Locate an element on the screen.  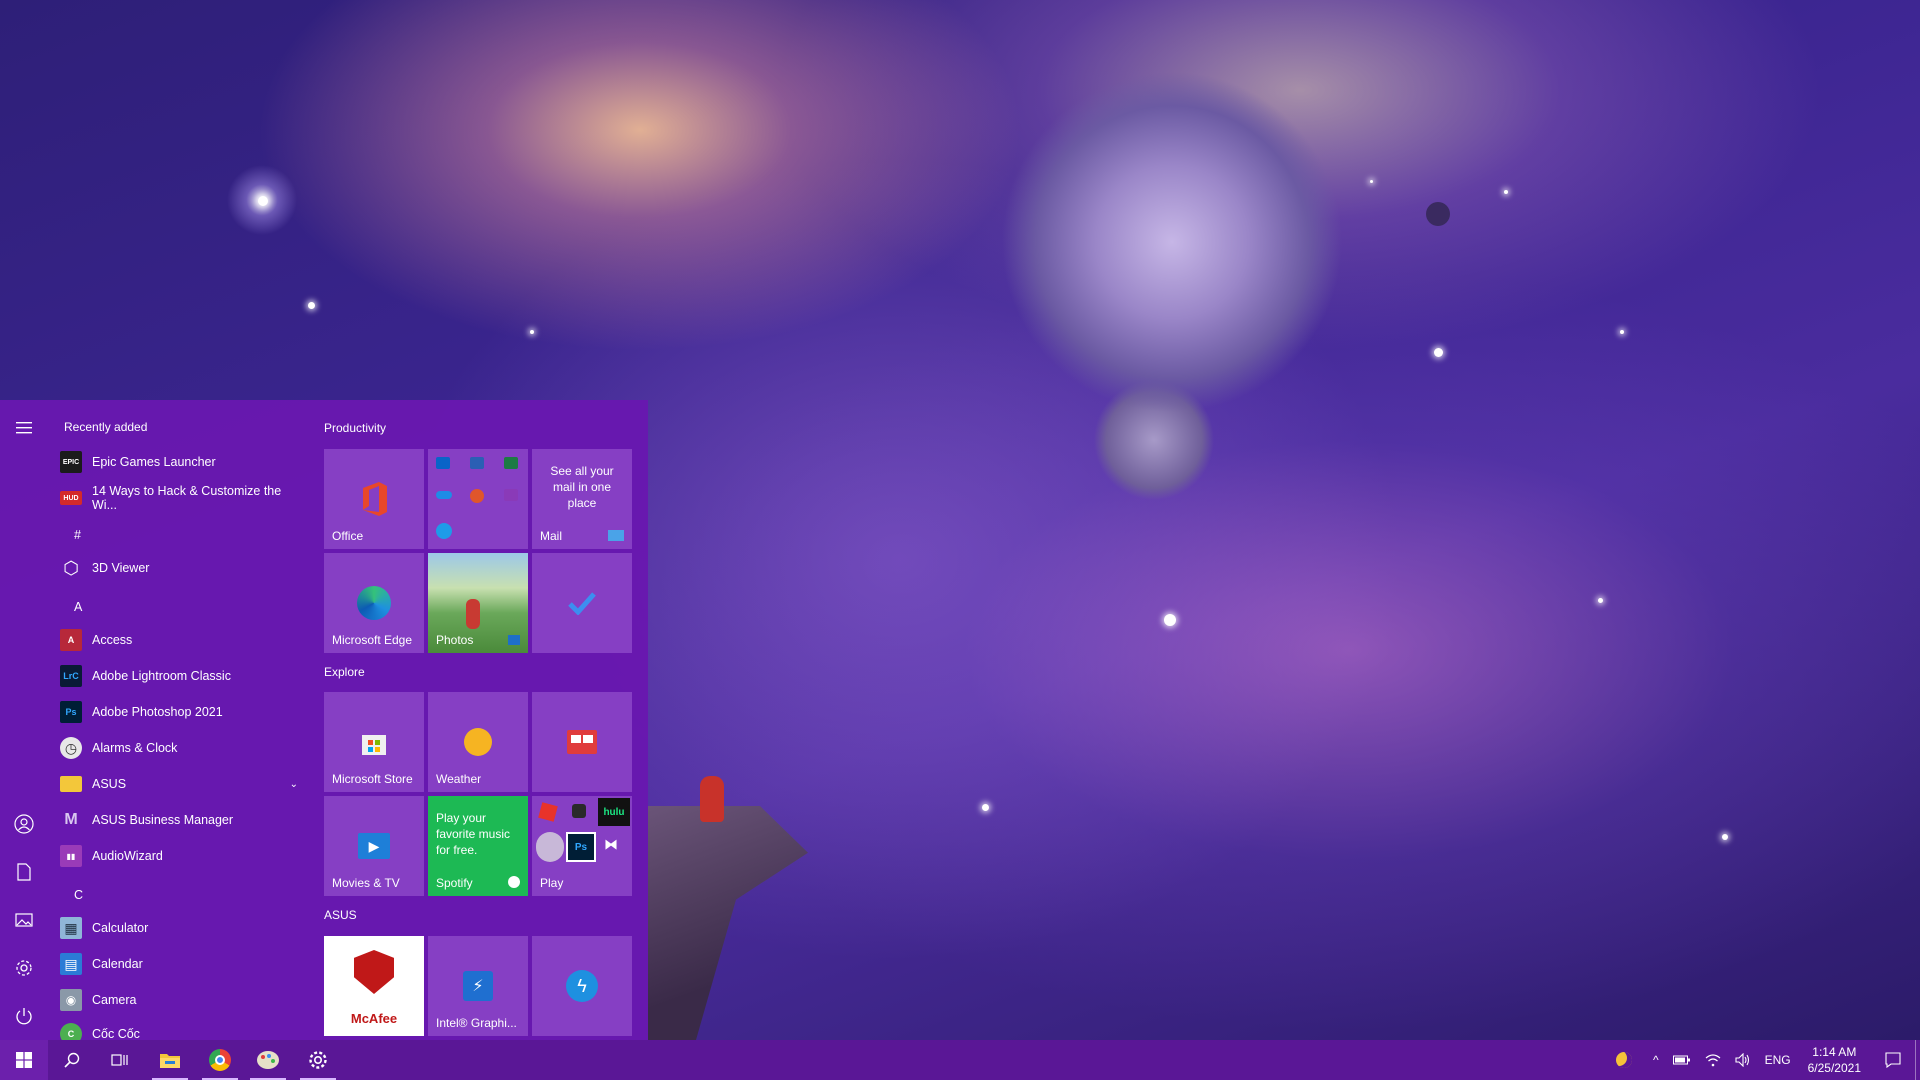
checkmark-icon is located at coordinates (582, 603).